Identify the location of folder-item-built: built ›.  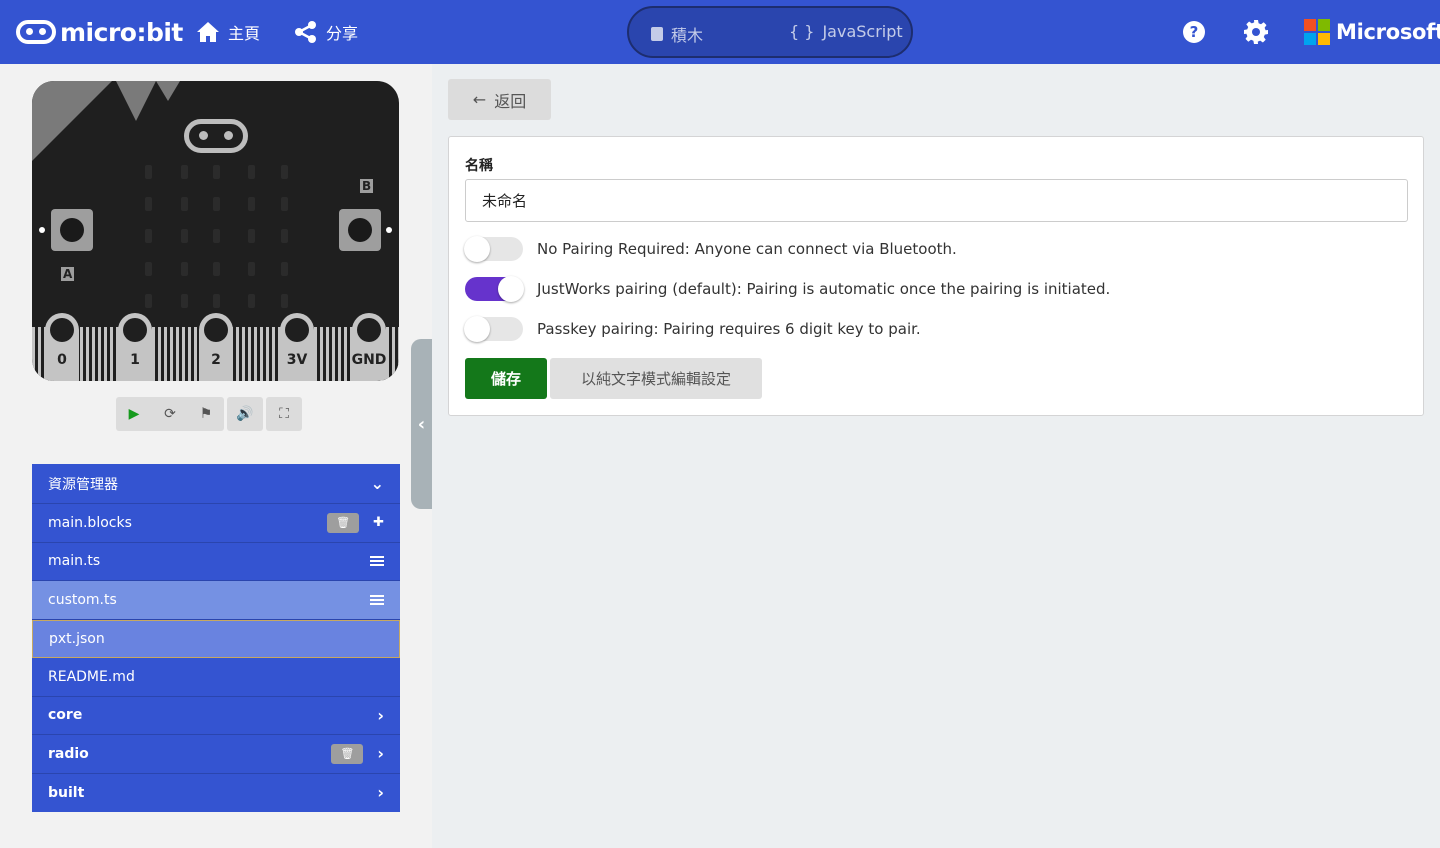
(216, 792).